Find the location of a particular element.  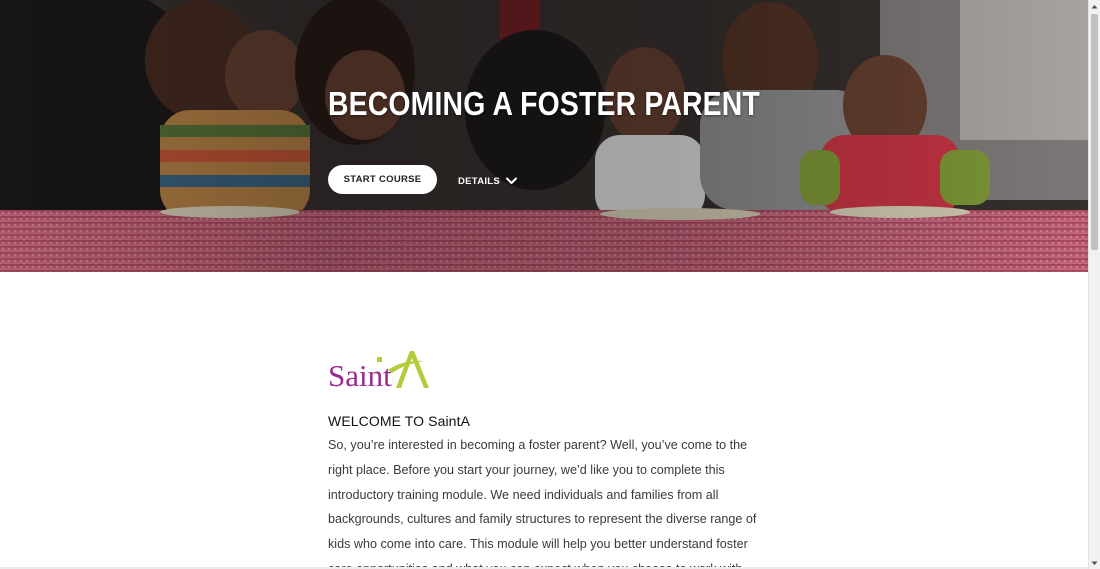

scroll-thumb is located at coordinates (1094, 132).